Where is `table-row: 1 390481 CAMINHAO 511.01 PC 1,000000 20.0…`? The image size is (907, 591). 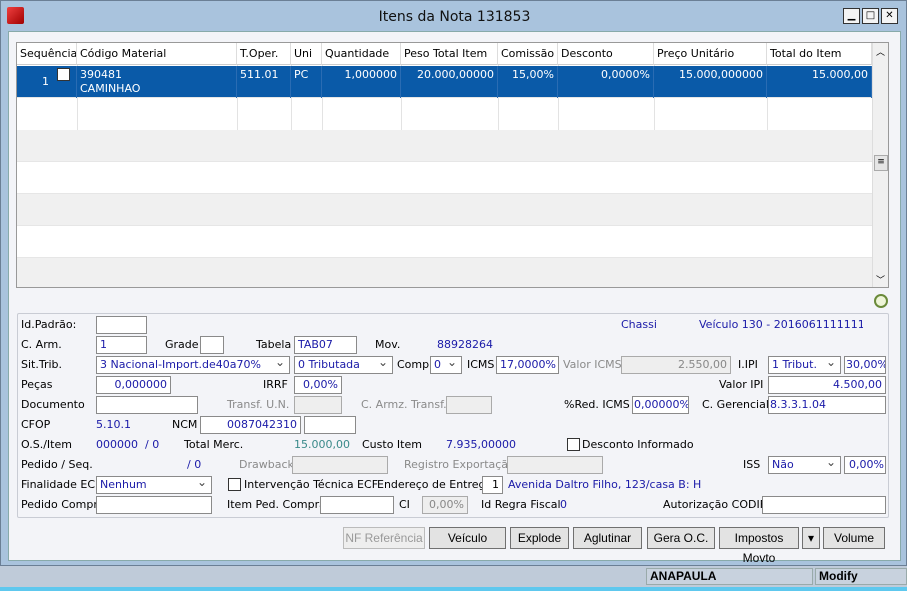
table-row: 1 390481 CAMINHAO 511.01 PC 1,000000 20.0… is located at coordinates (444, 82).